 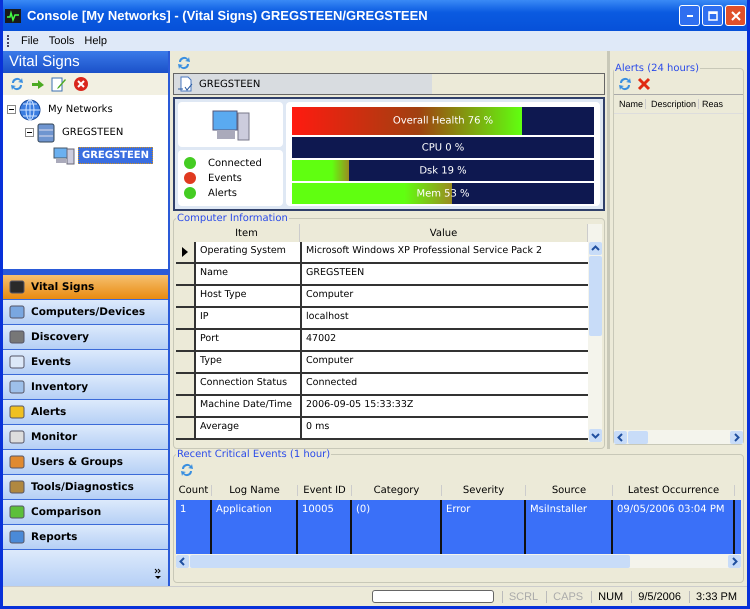 I want to click on close-button, so click(x=735, y=15).